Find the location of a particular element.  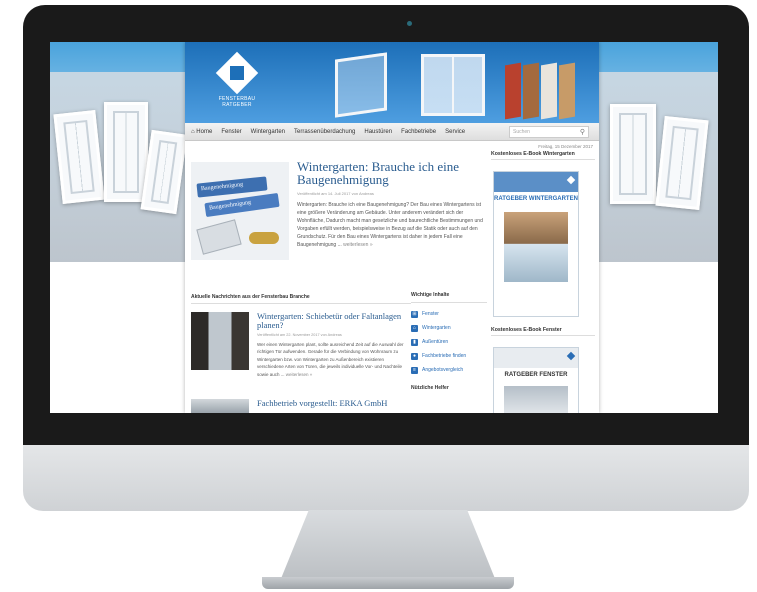

door-icon: ▮ is located at coordinates (414, 342).